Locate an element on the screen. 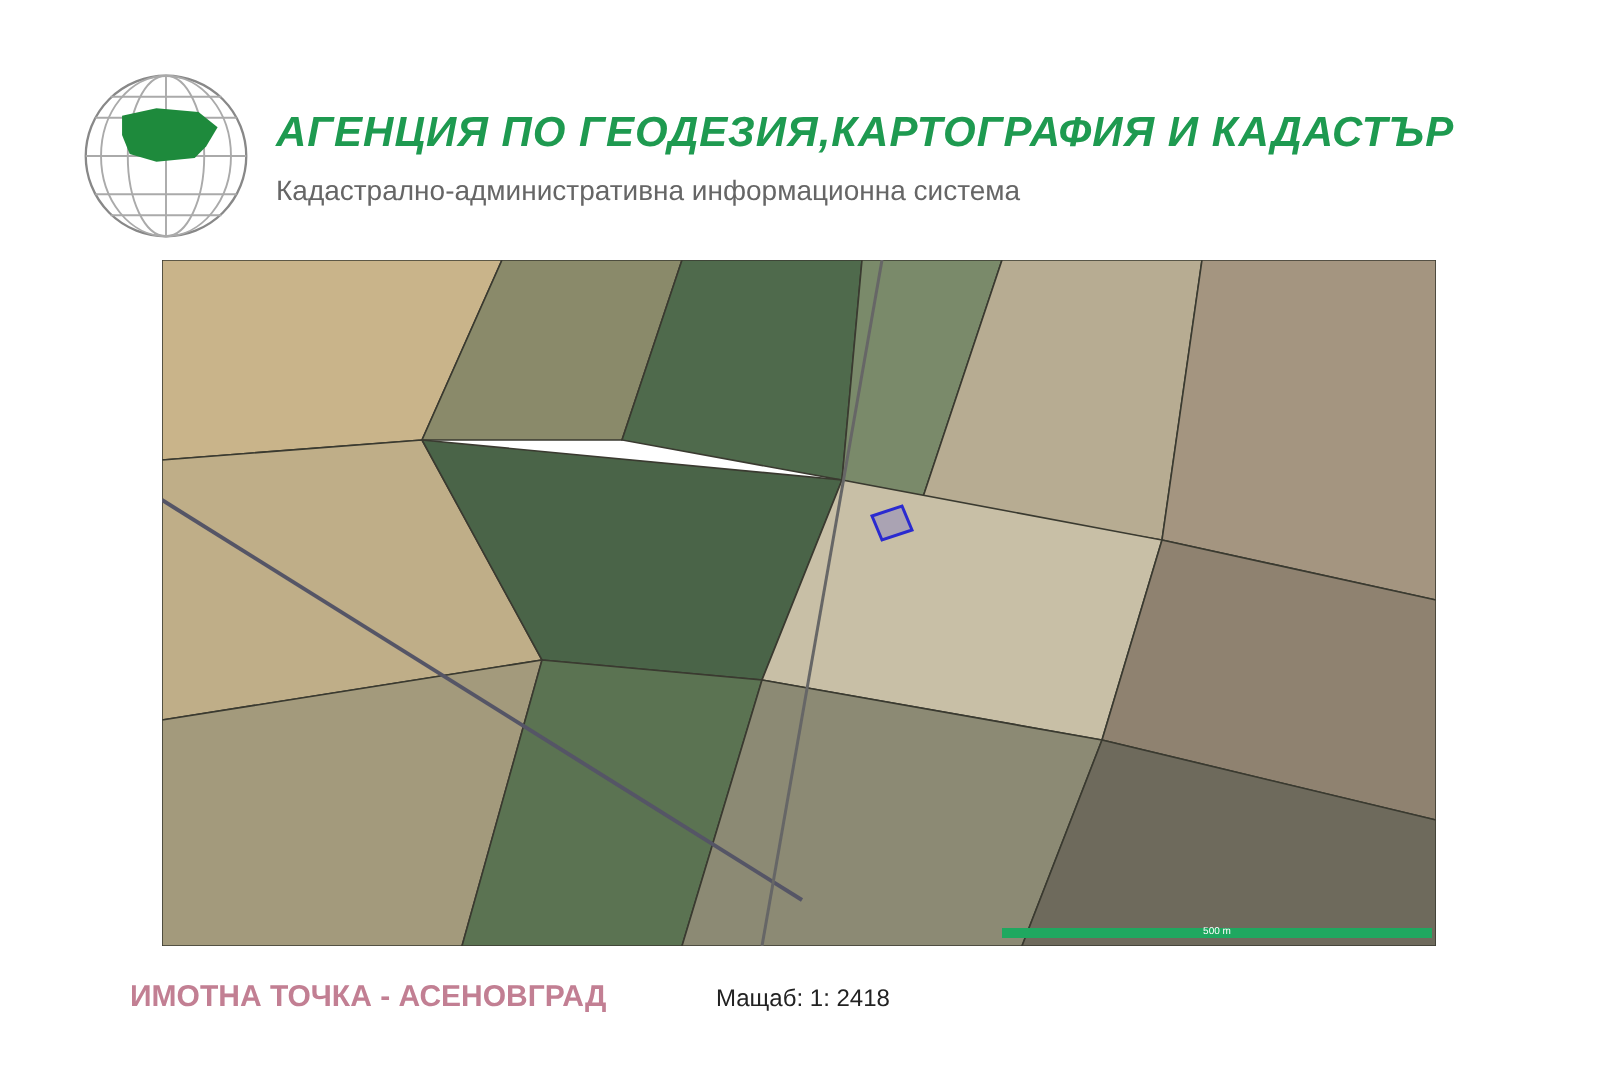  scale-text: Мащаб: 1: 2418 is located at coordinates (803, 998).